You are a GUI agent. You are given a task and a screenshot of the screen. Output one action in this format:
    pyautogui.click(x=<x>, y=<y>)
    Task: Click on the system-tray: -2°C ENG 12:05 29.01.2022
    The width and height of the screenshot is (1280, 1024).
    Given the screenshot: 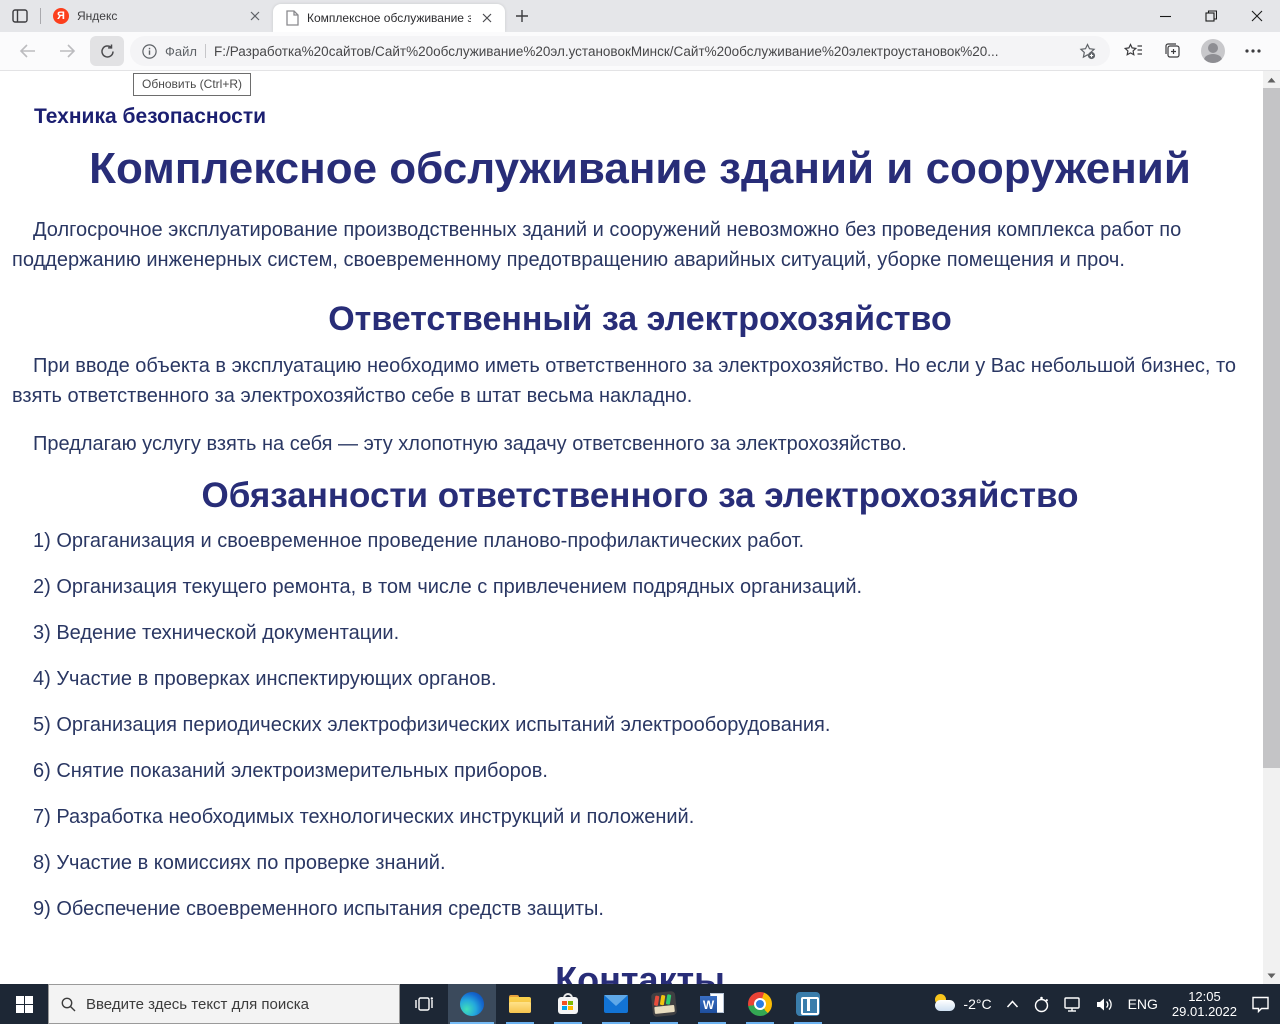 What is the action you would take?
    pyautogui.click(x=1103, y=1004)
    